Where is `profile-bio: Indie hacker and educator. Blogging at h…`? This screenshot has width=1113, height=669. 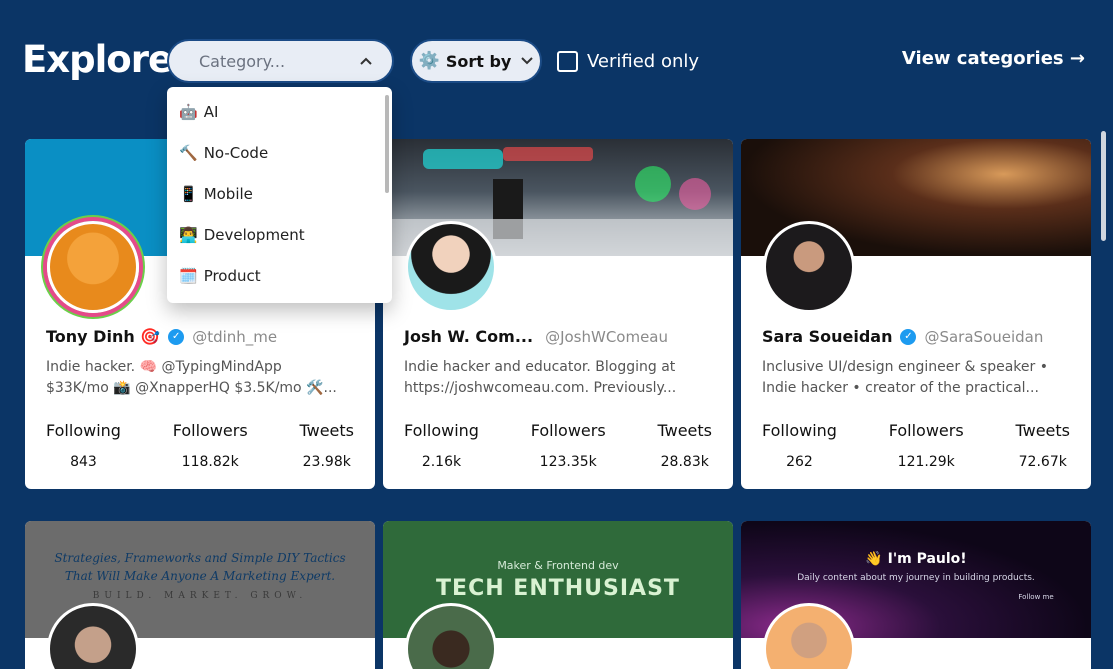 profile-bio: Indie hacker and educator. Blogging at h… is located at coordinates (540, 377).